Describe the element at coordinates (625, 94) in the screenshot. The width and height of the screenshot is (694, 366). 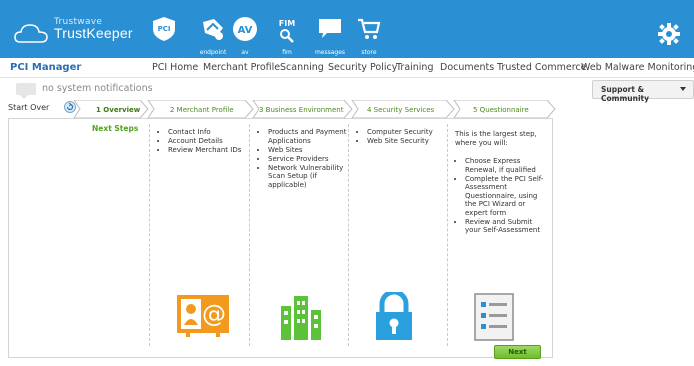
I see `support-label: Support & Community` at that location.